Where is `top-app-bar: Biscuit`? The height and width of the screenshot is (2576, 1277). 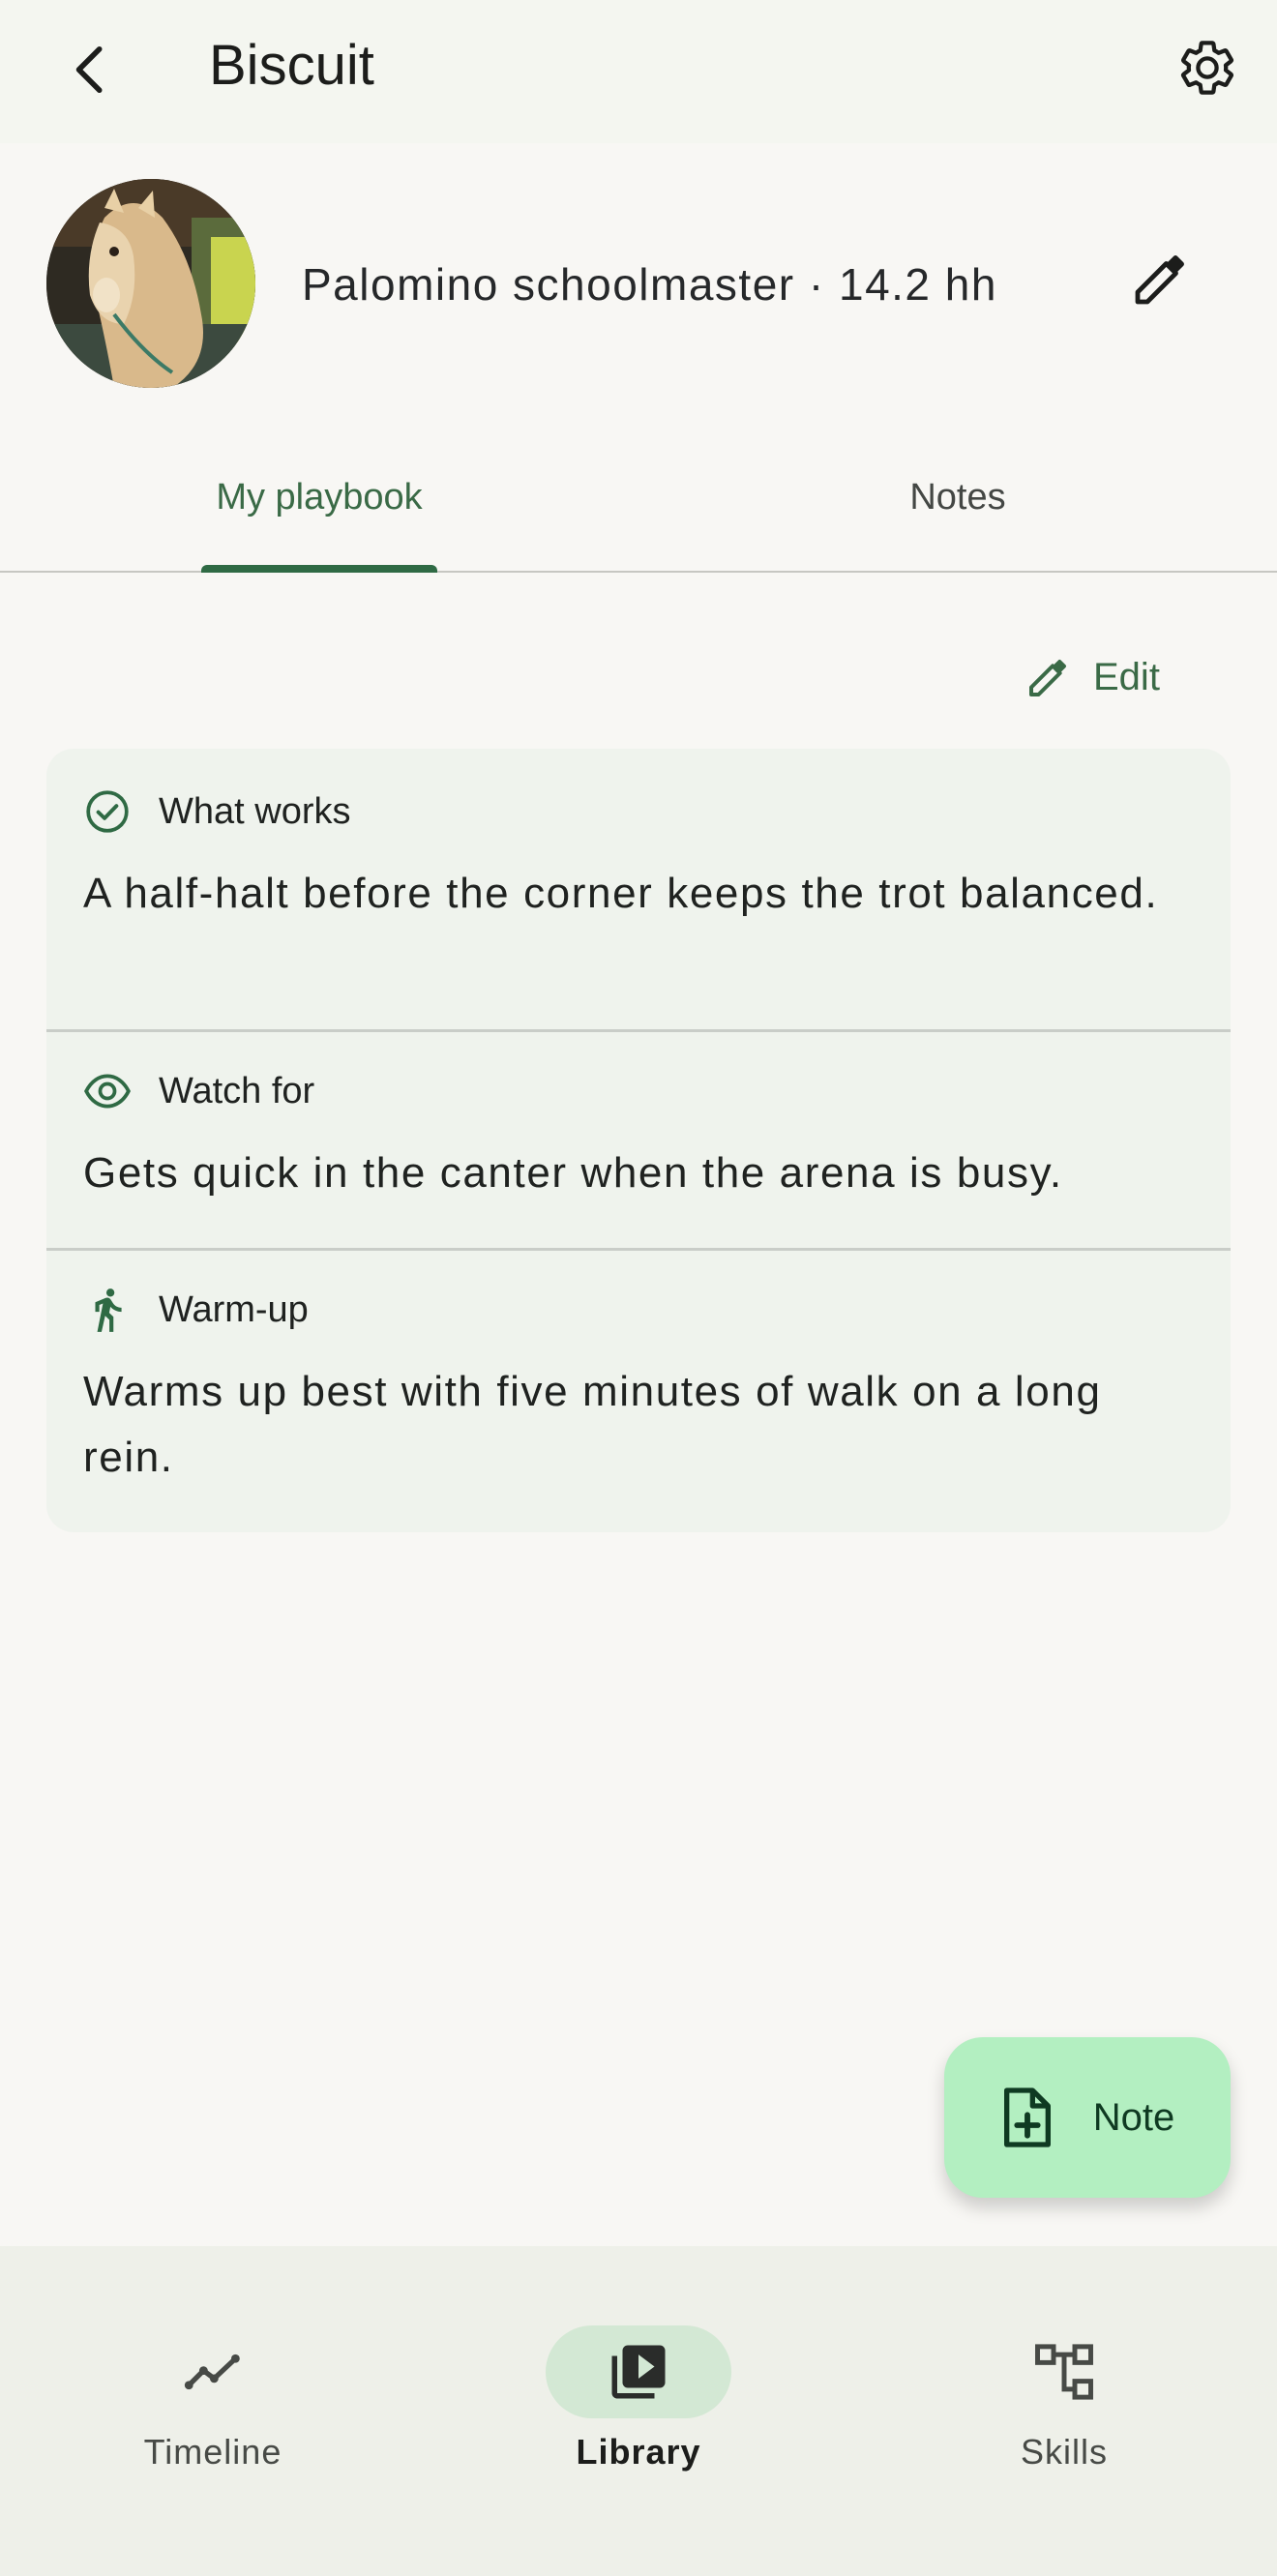 top-app-bar: Biscuit is located at coordinates (638, 71).